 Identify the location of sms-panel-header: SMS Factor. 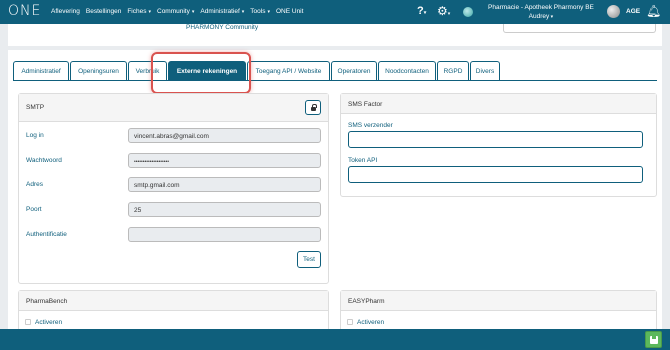
(498, 104).